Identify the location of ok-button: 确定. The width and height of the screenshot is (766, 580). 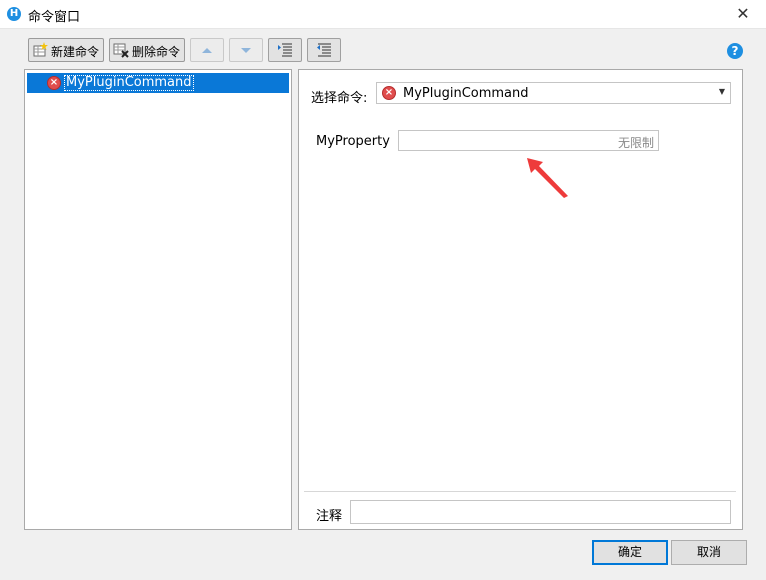
(630, 552).